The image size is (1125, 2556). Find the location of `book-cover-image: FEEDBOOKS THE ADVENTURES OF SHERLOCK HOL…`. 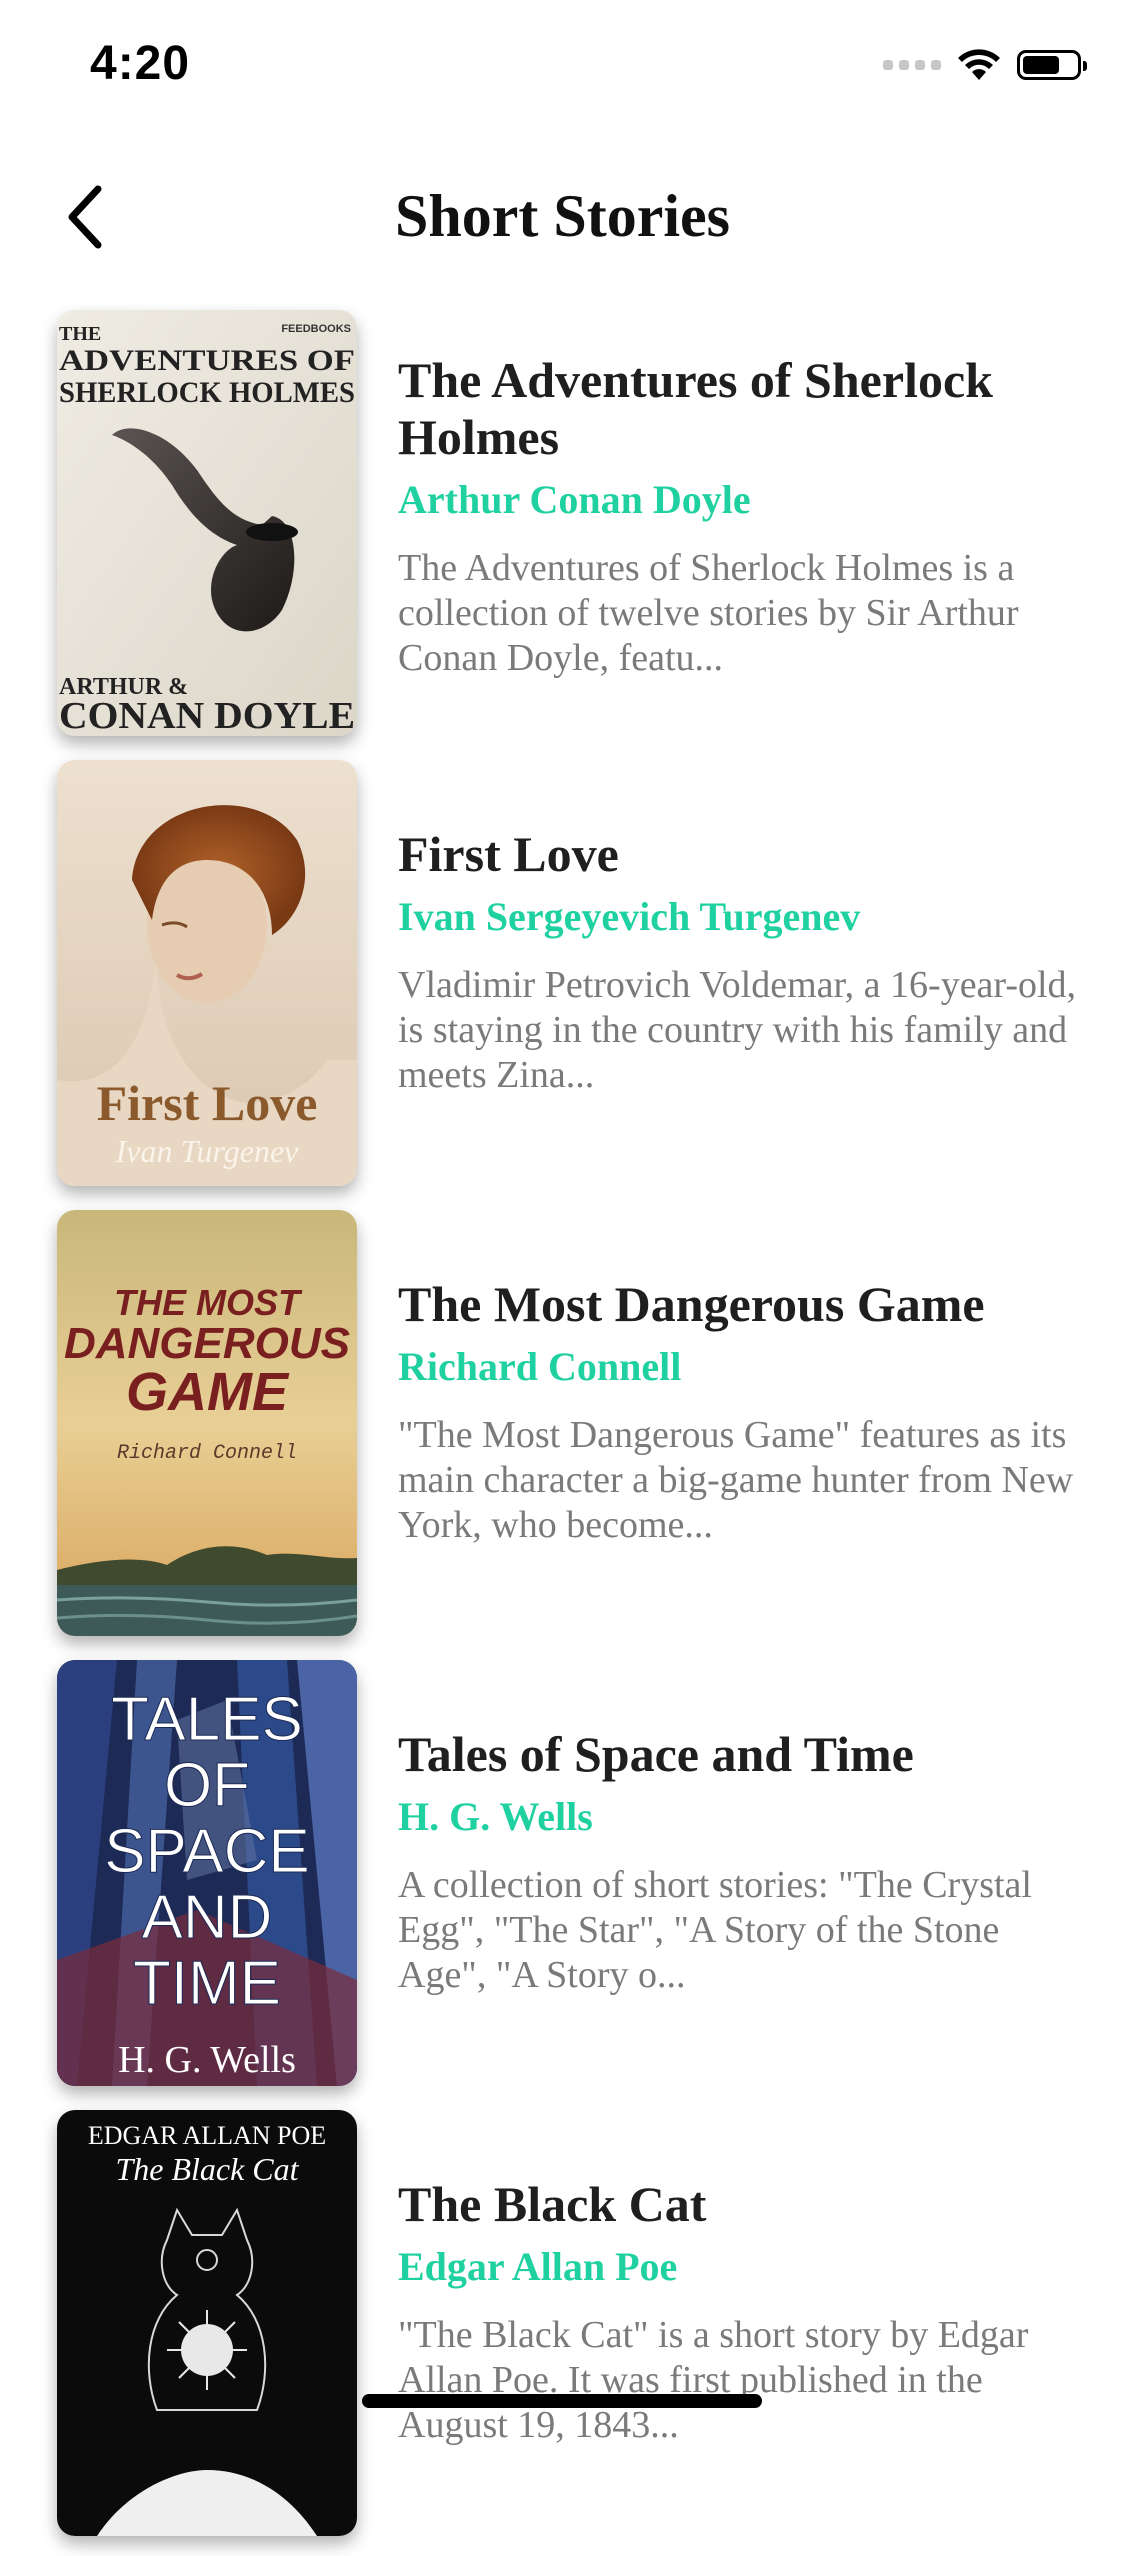

book-cover-image: FEEDBOOKS THE ADVENTURES OF SHERLOCK HOL… is located at coordinates (207, 523).